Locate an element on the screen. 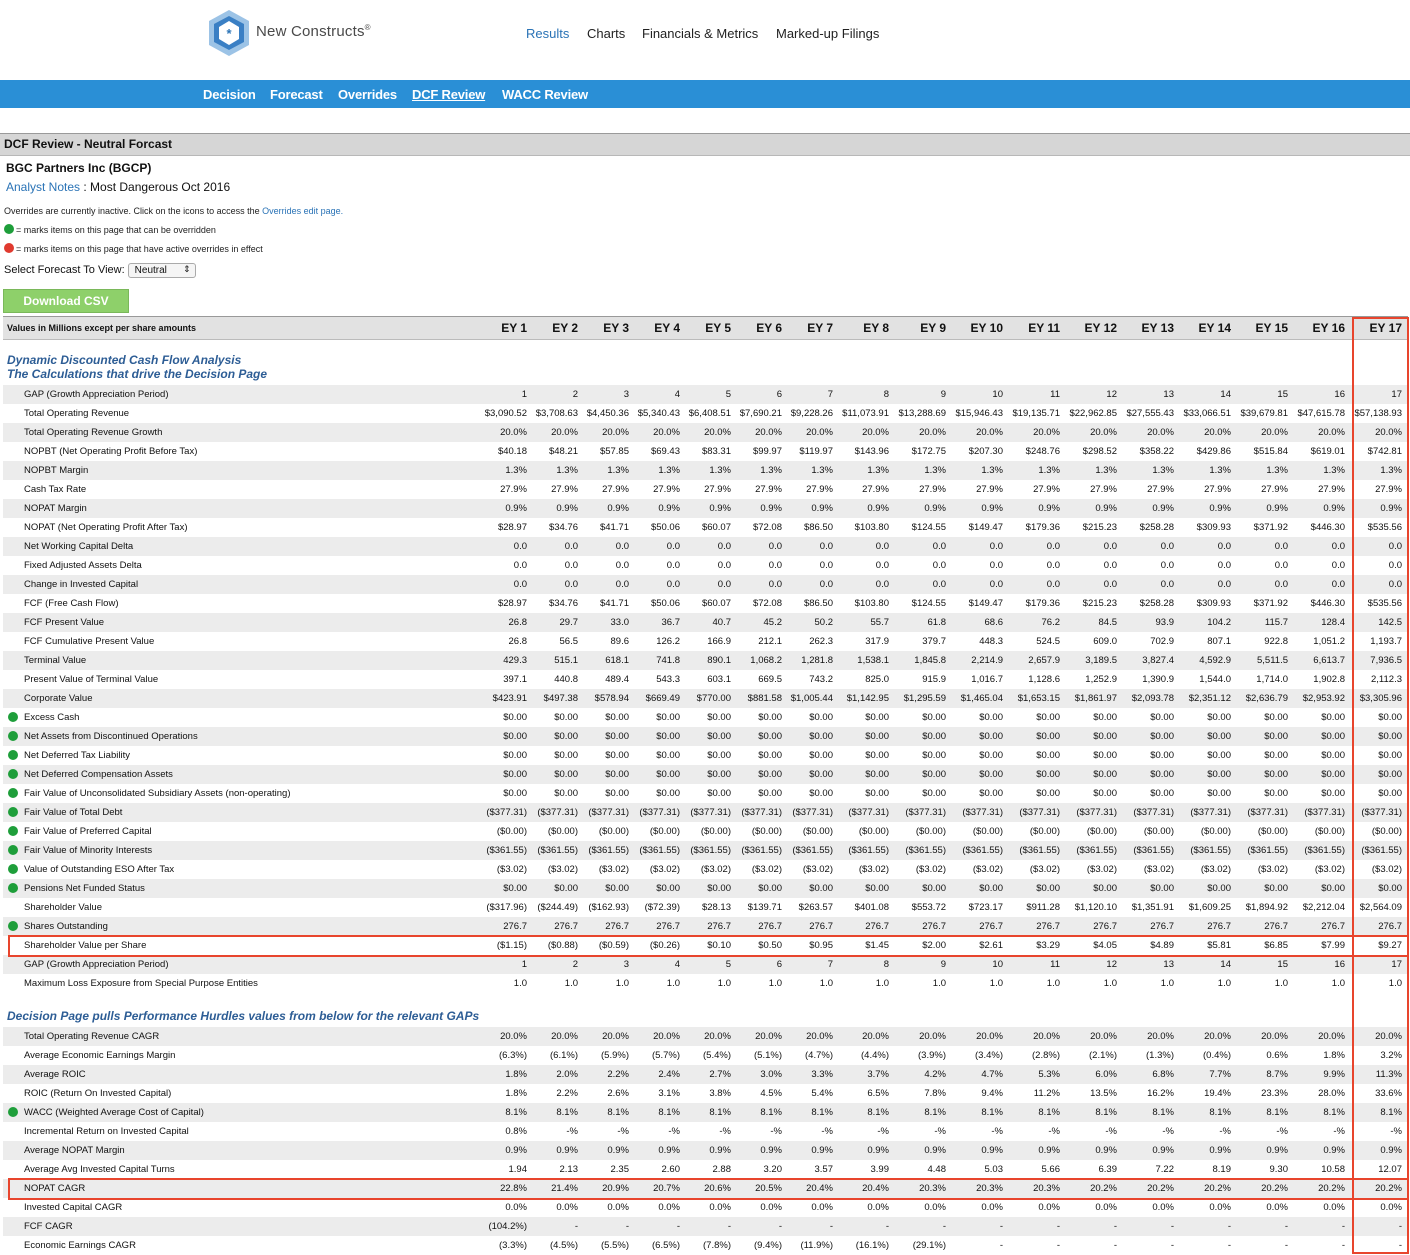 This screenshot has width=1410, height=1255. subnav-forecast: Forecast is located at coordinates (296, 94).